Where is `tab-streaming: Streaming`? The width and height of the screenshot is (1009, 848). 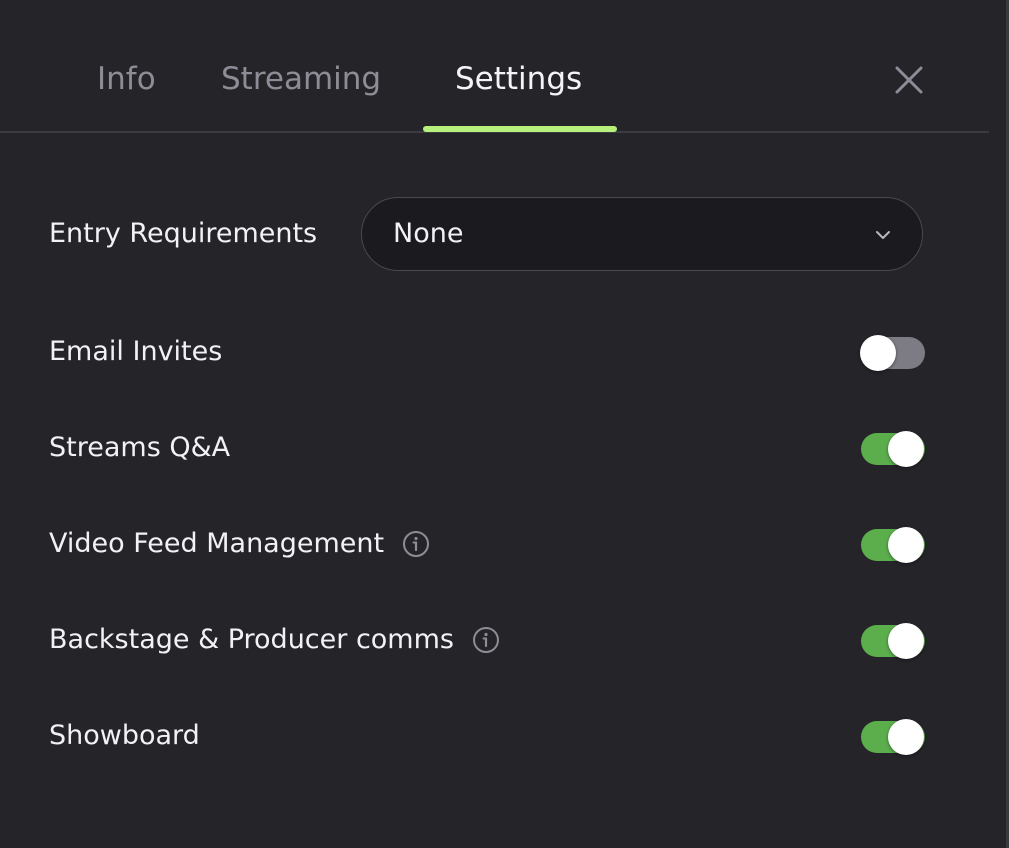
tab-streaming: Streaming is located at coordinates (301, 79).